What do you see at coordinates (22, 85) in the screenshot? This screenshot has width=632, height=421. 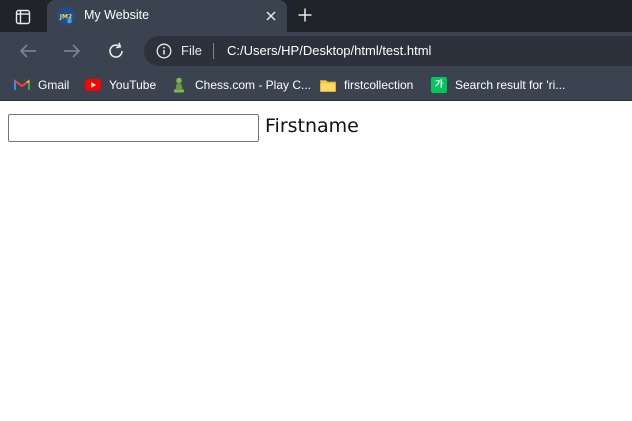 I see `gmail-icon` at bounding box center [22, 85].